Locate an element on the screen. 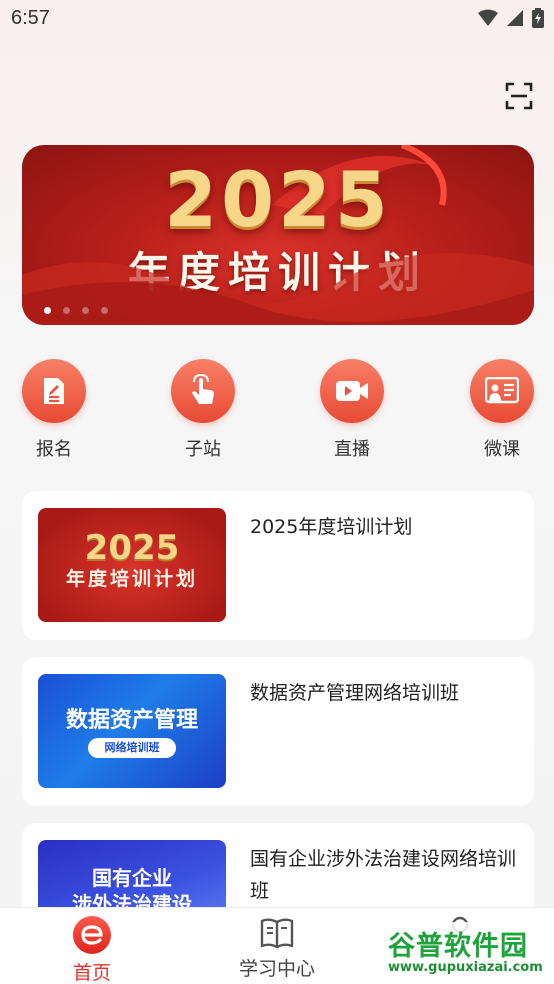 This screenshot has height=984, width=554. course-card: 数据资产管理 网络培训班 数据资产管理网络培训班 is located at coordinates (278, 731).